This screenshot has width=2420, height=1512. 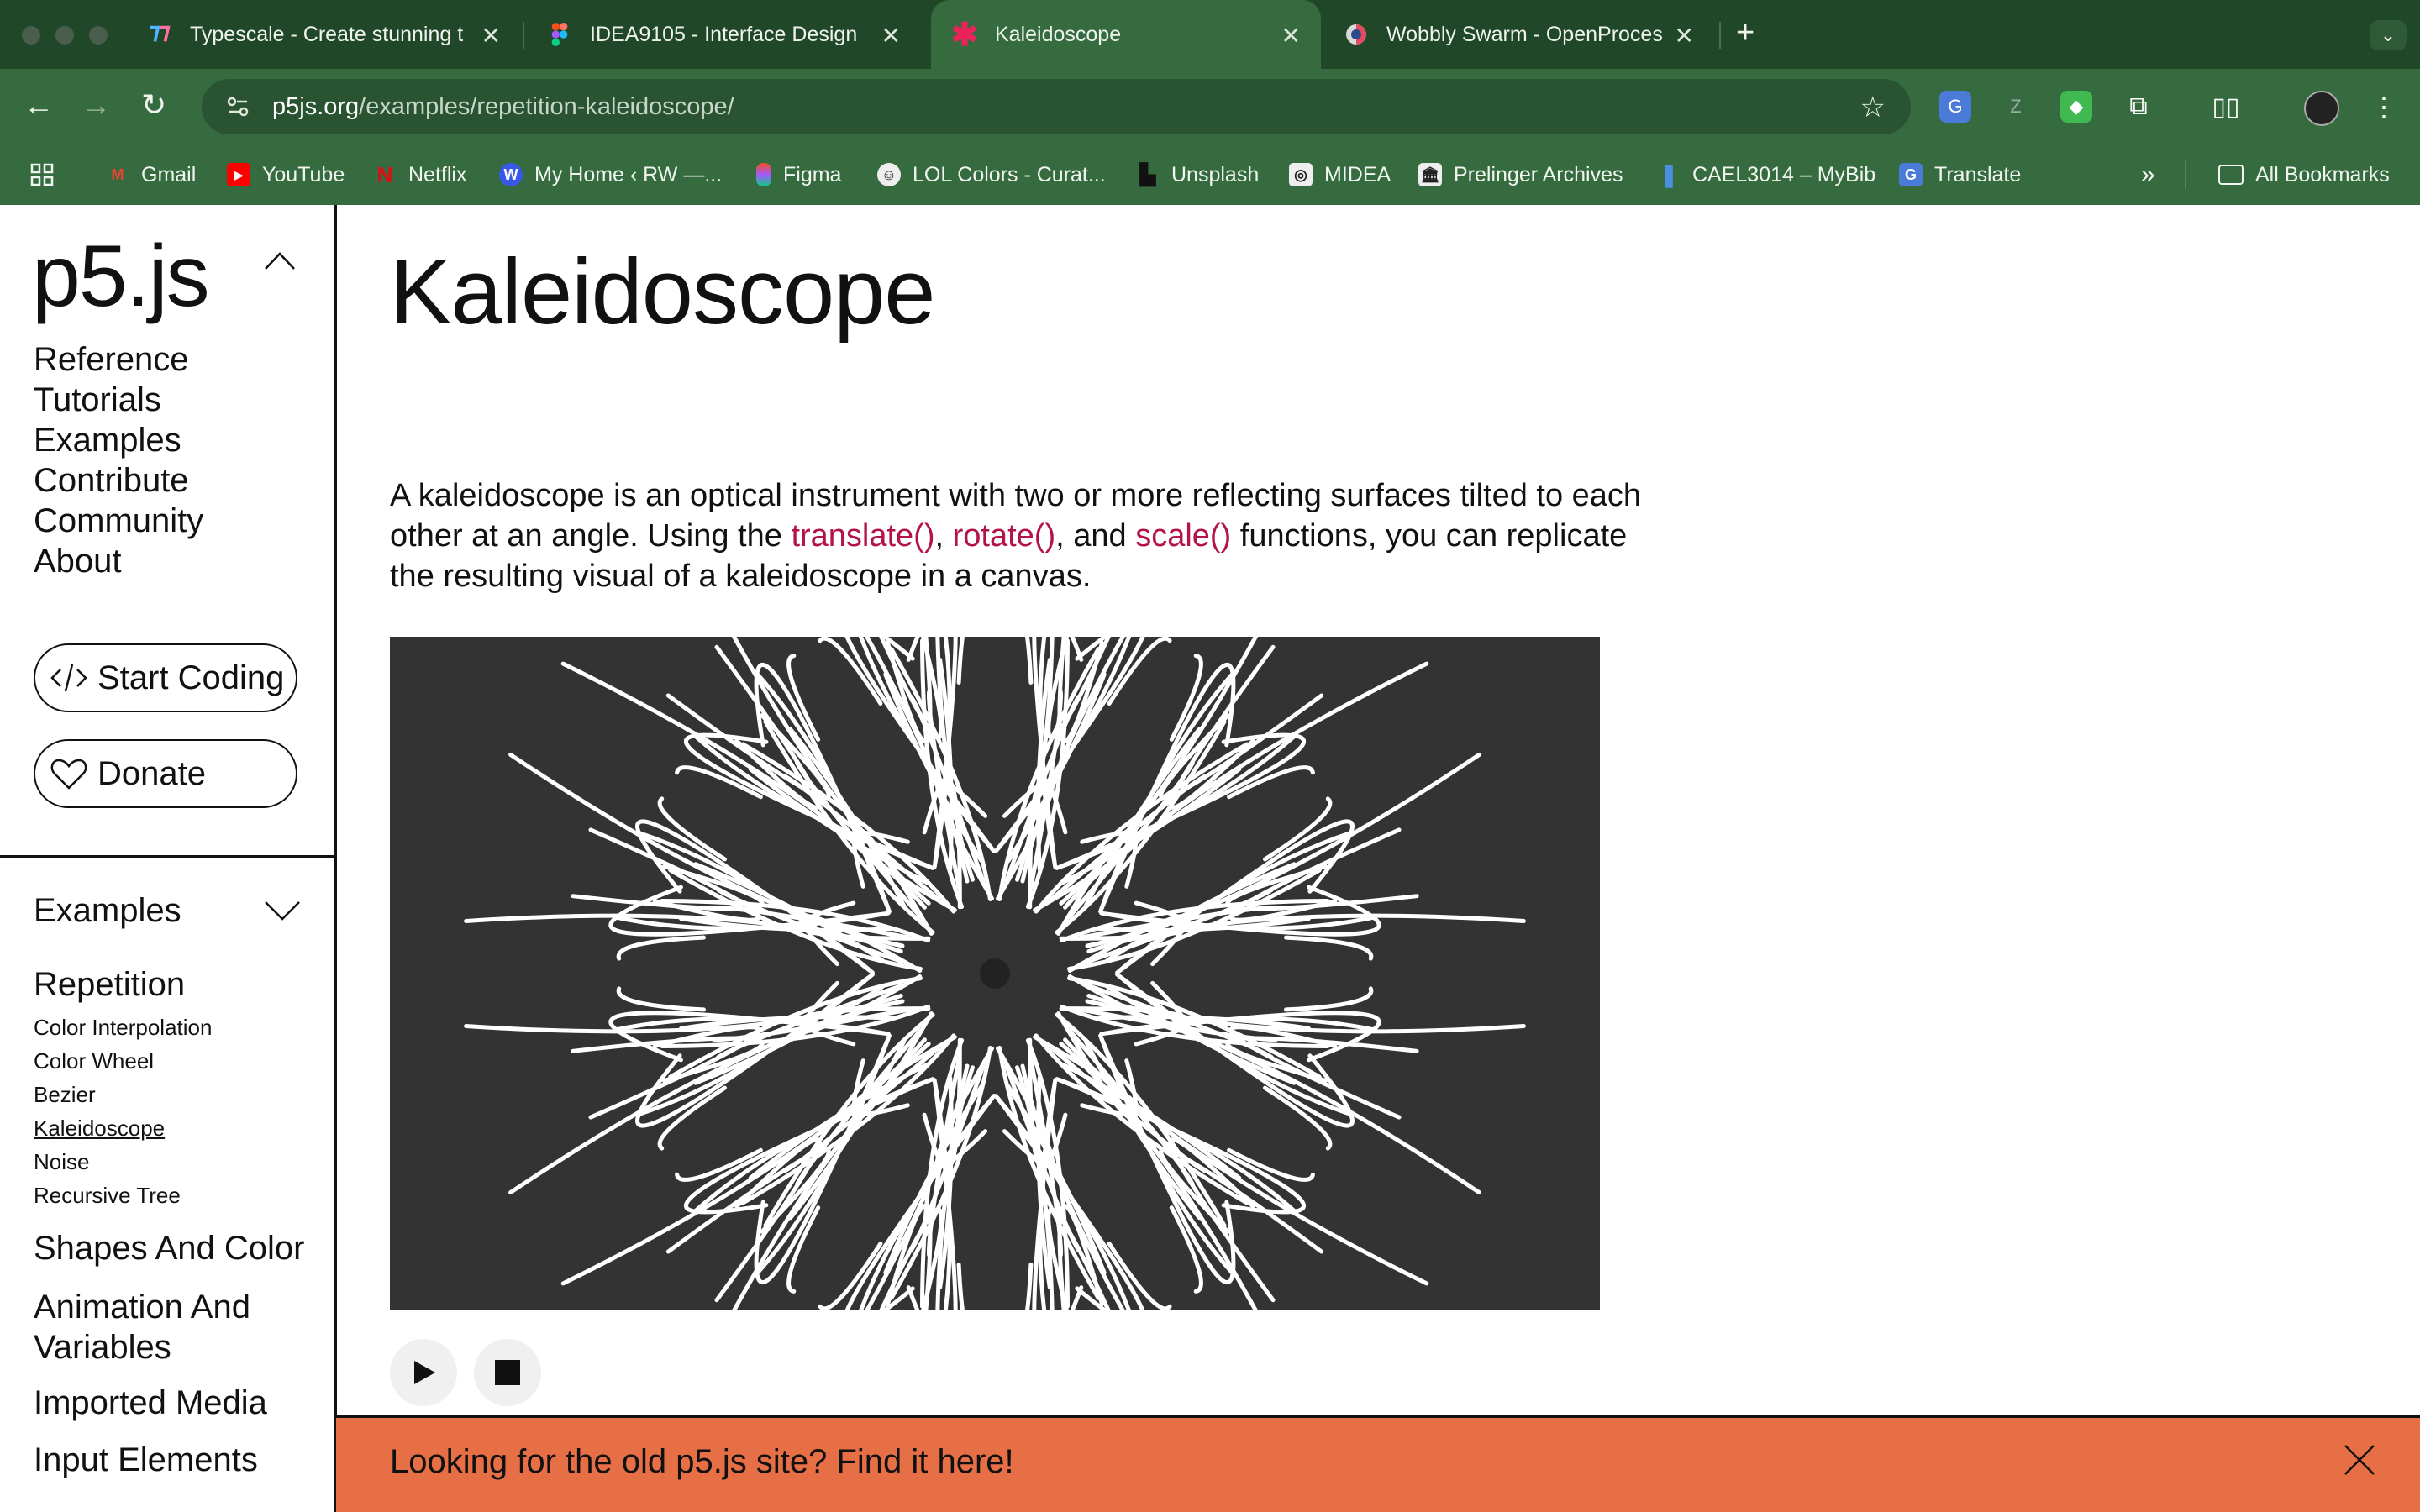 What do you see at coordinates (172, 1327) in the screenshot?
I see `category-animation-and-variables: Animation And Variables` at bounding box center [172, 1327].